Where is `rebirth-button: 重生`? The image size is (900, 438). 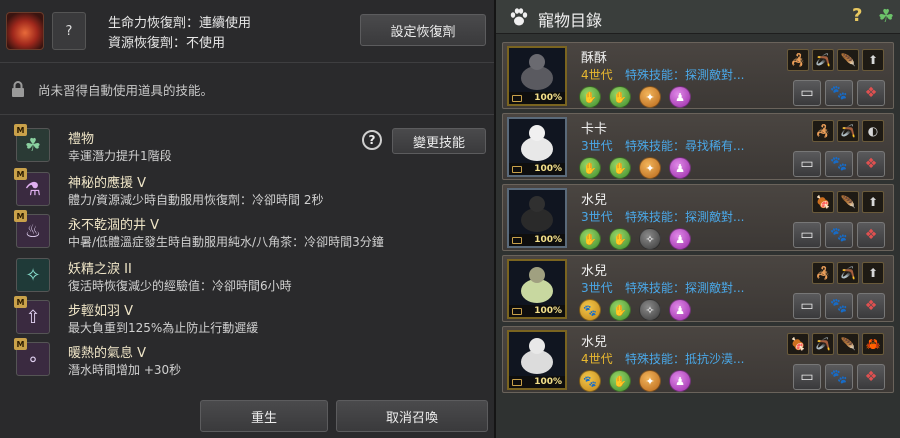
rebirth-button: 重生 is located at coordinates (264, 416).